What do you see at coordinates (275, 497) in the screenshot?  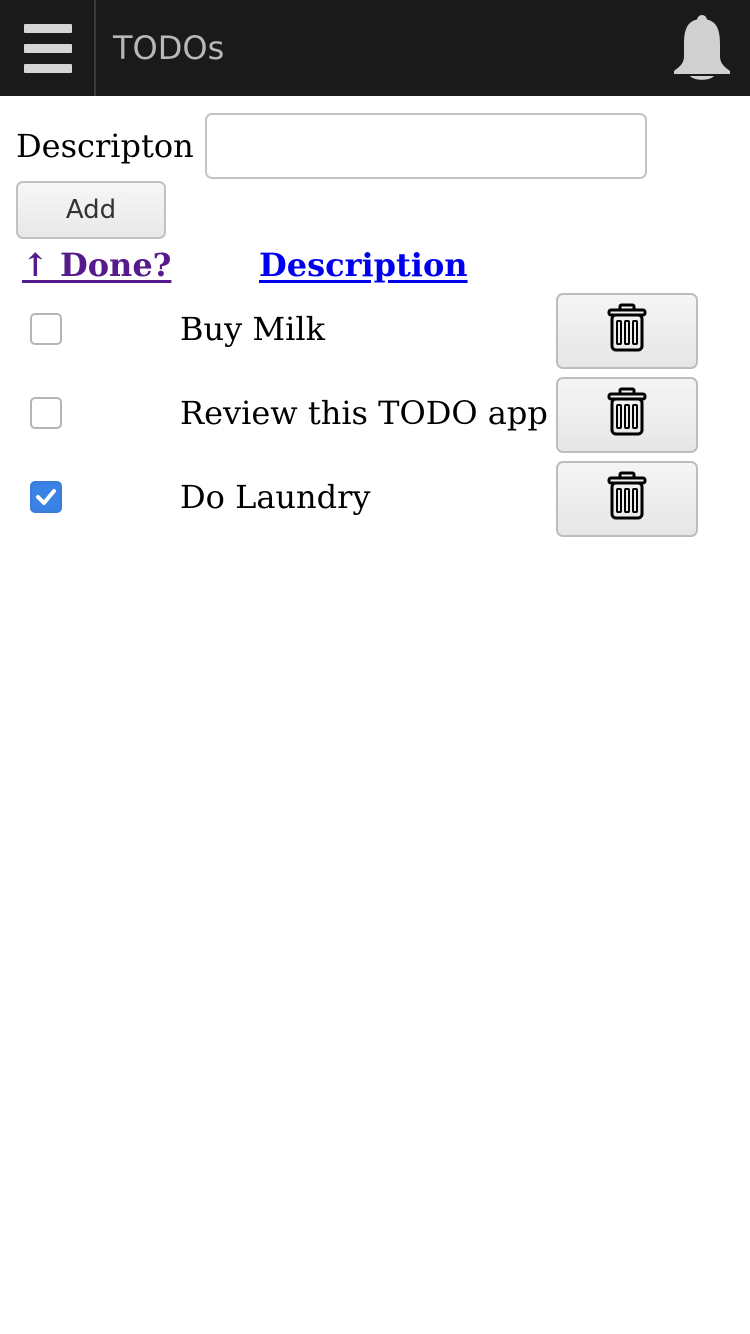 I see `todo-description: Do Laundry` at bounding box center [275, 497].